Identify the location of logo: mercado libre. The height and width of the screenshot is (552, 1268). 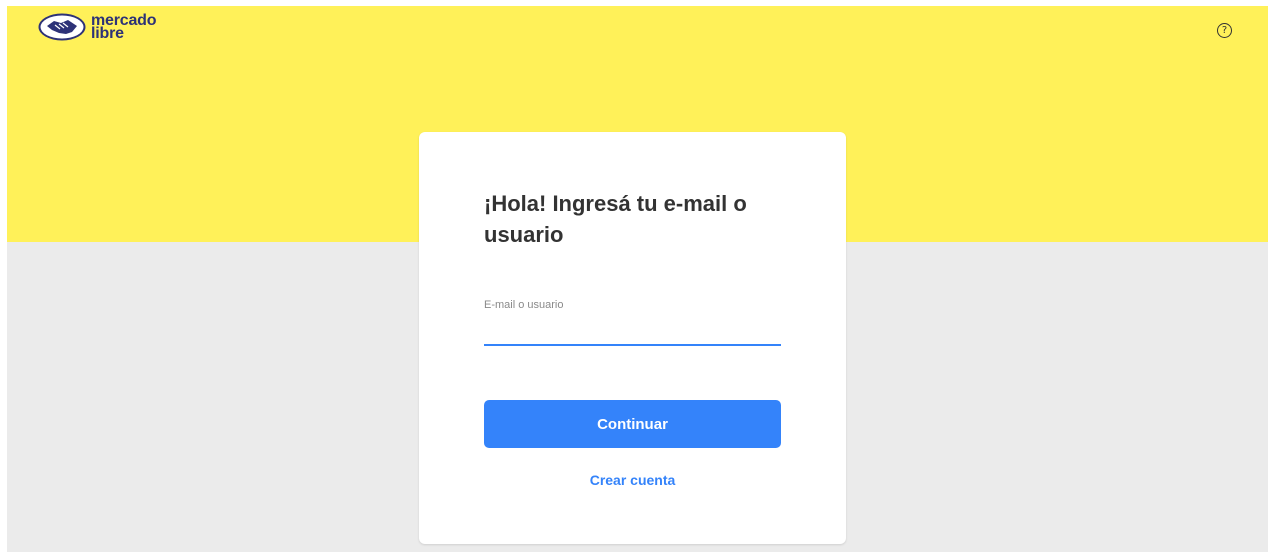
(96, 27).